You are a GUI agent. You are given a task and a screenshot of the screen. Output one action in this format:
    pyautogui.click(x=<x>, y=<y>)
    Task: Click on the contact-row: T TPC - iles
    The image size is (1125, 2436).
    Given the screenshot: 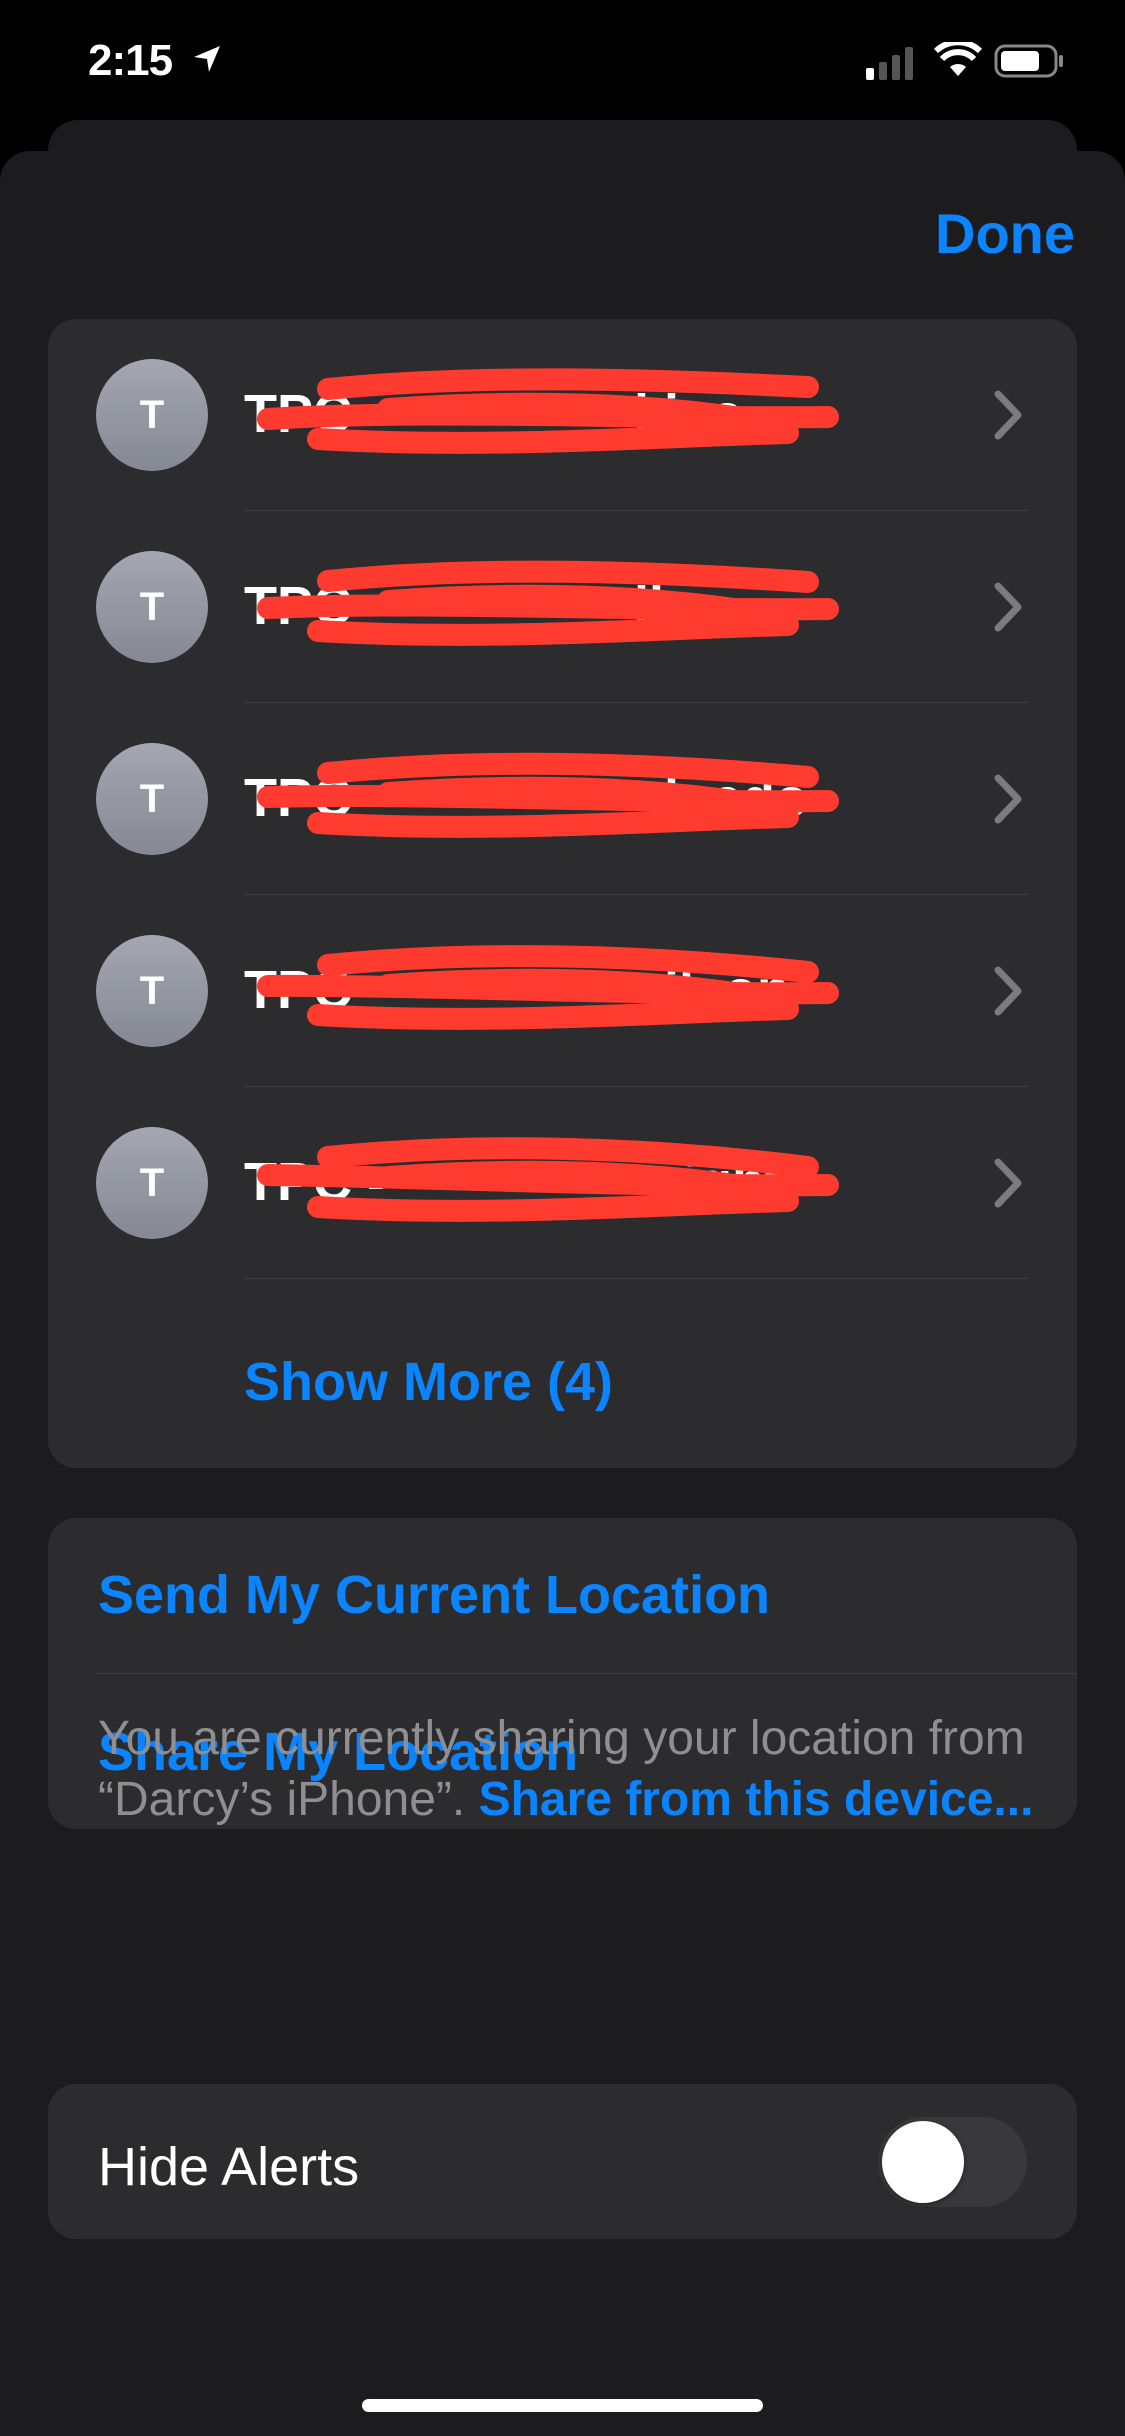 What is the action you would take?
    pyautogui.click(x=562, y=607)
    